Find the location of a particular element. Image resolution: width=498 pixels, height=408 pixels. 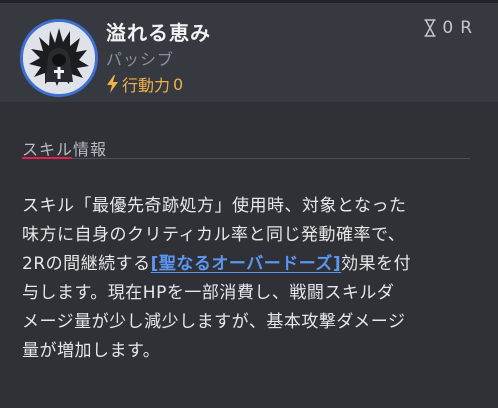

cross-flame-icon is located at coordinates (59, 58).